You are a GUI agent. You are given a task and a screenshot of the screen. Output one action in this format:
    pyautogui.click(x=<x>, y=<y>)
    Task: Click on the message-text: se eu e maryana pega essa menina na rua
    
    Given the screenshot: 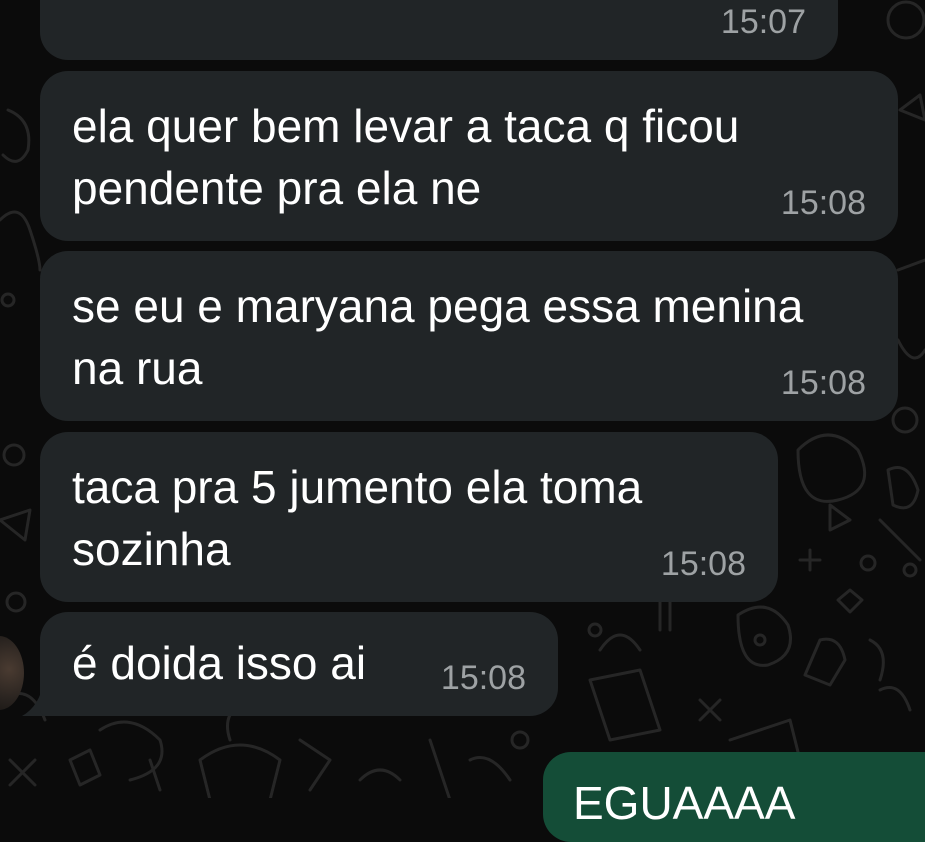 What is the action you would take?
    pyautogui.click(x=438, y=337)
    